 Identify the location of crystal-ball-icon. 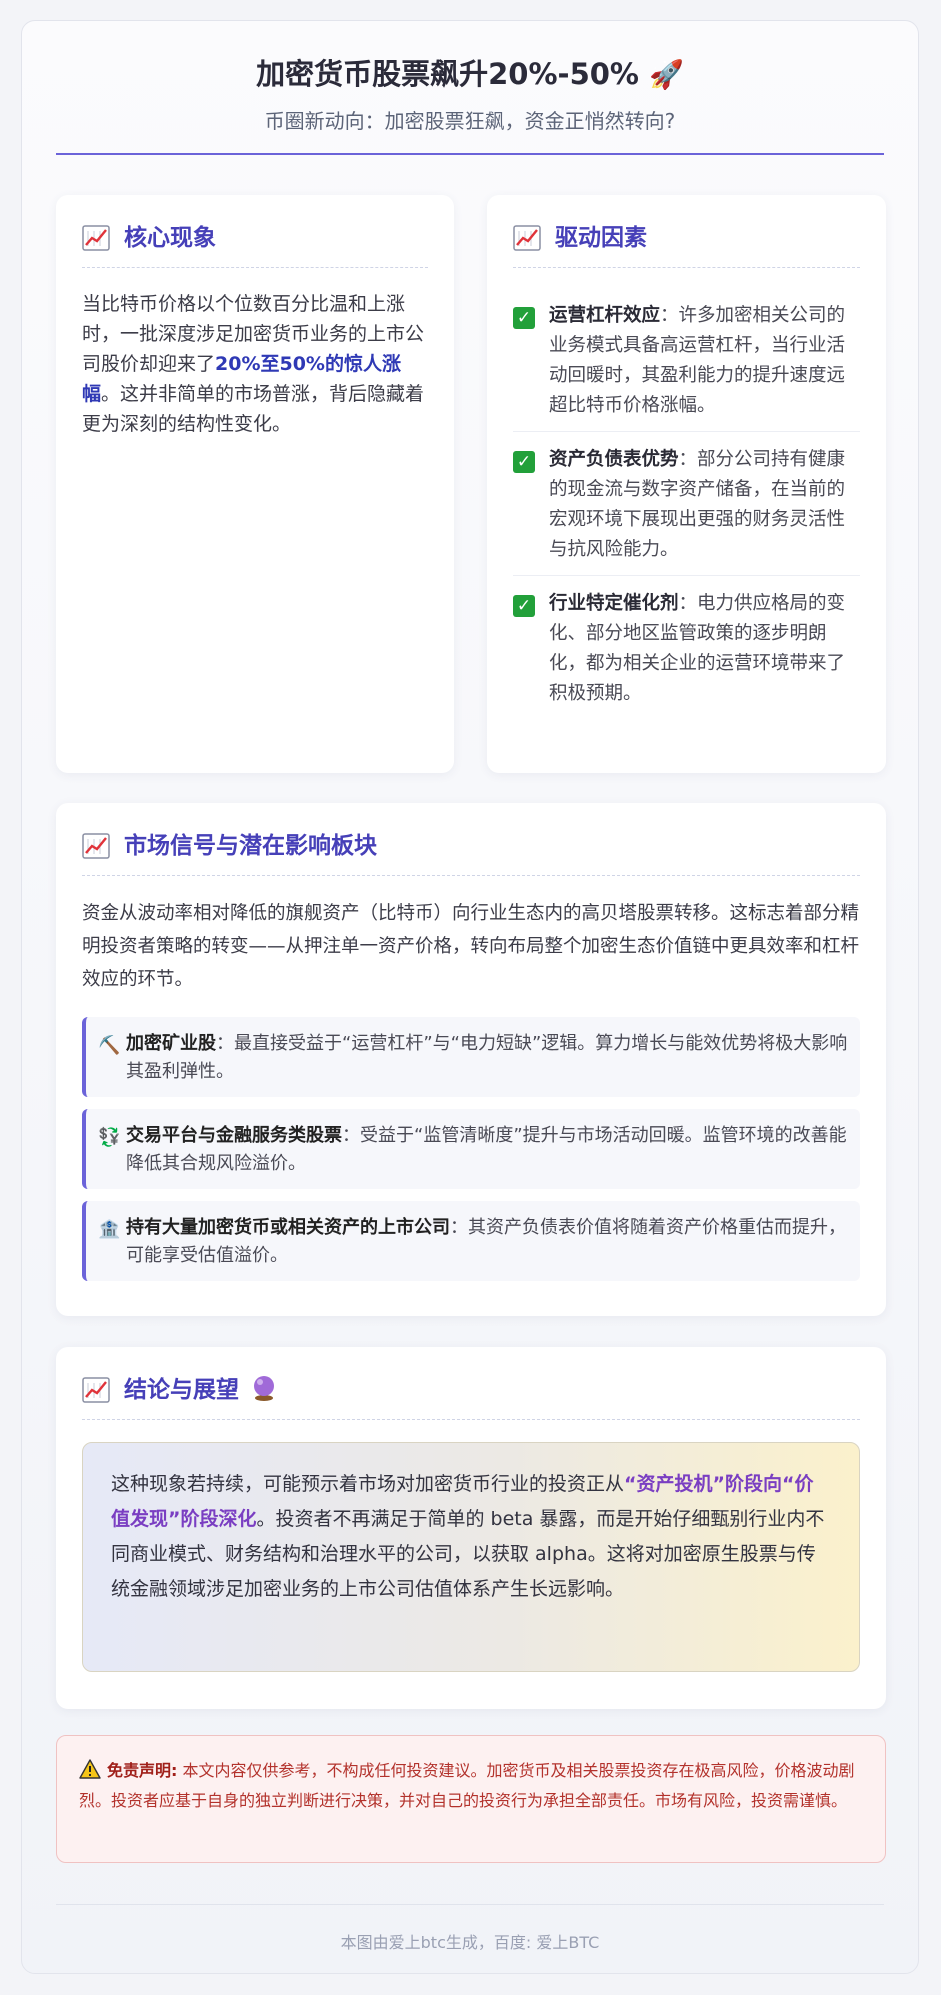
(264, 1388).